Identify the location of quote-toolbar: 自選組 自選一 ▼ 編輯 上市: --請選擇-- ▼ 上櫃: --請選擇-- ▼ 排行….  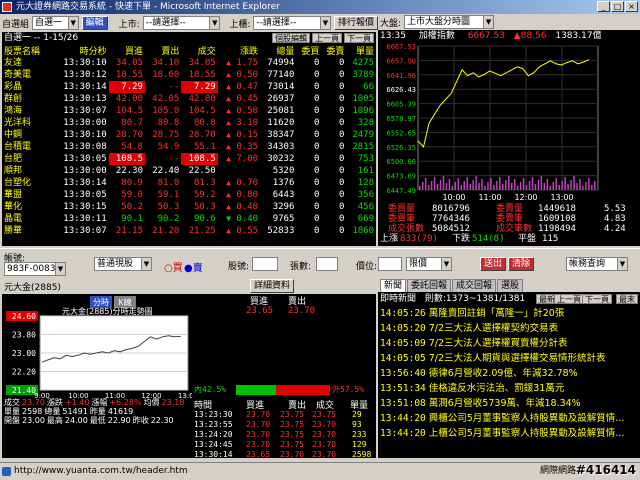
(189, 23).